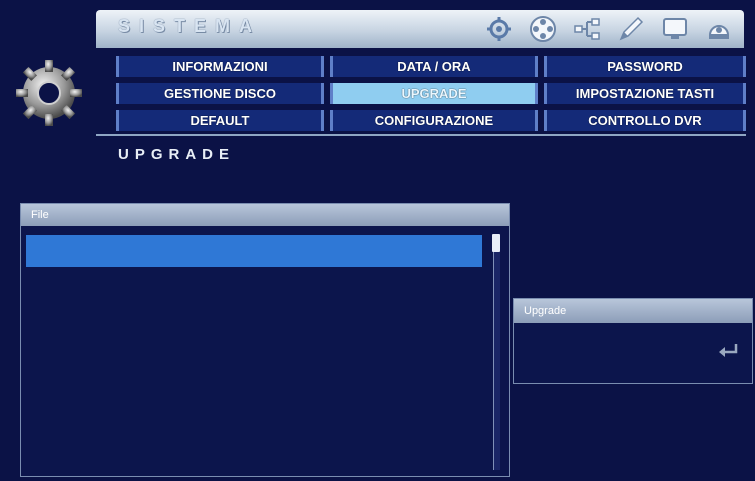 Image resolution: width=755 pixels, height=481 pixels. Describe the element at coordinates (496, 243) in the screenshot. I see `scrollbar-thumb` at that location.